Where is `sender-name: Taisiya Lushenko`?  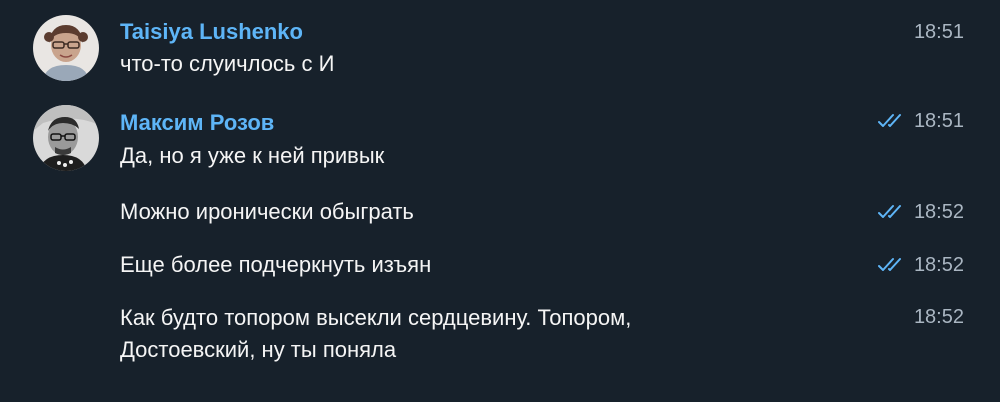
sender-name: Taisiya Lushenko is located at coordinates (211, 32).